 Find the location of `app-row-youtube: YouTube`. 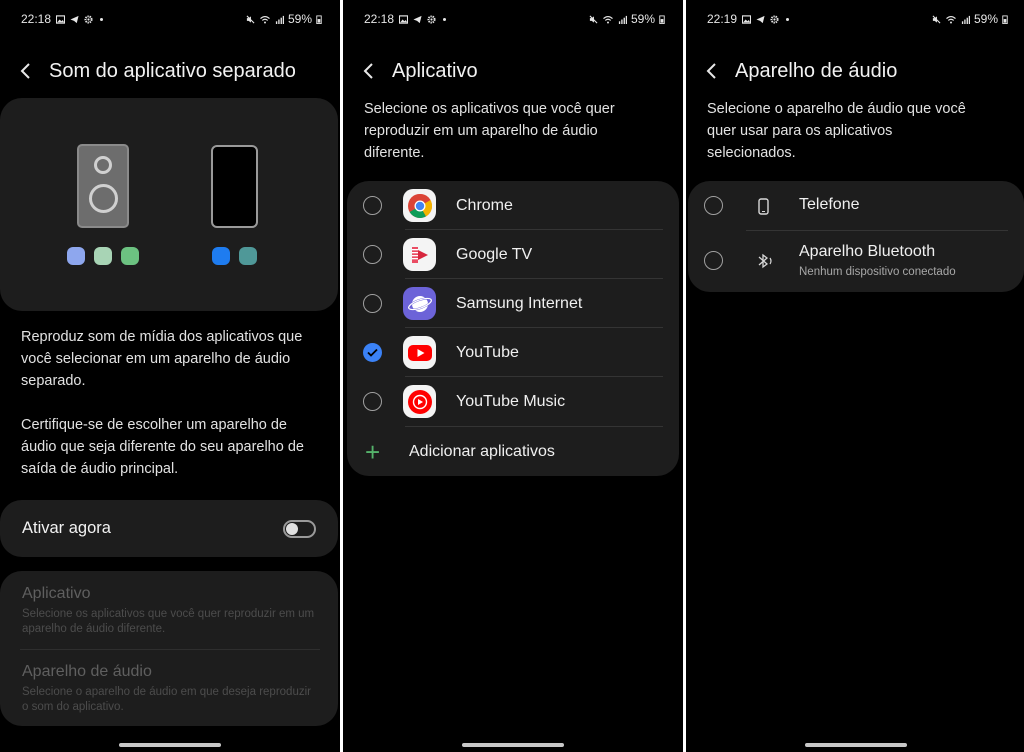

app-row-youtube: YouTube is located at coordinates (513, 352).